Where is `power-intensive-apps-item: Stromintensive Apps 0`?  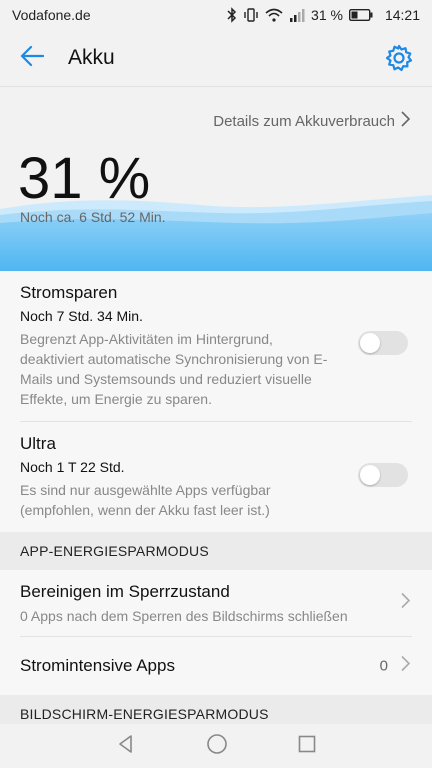
power-intensive-apps-item: Stromintensive Apps 0 is located at coordinates (216, 666).